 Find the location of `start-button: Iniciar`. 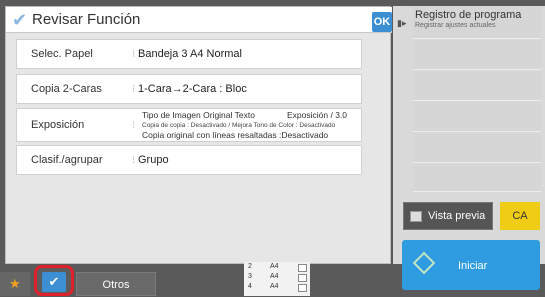

start-button: Iniciar is located at coordinates (471, 265).